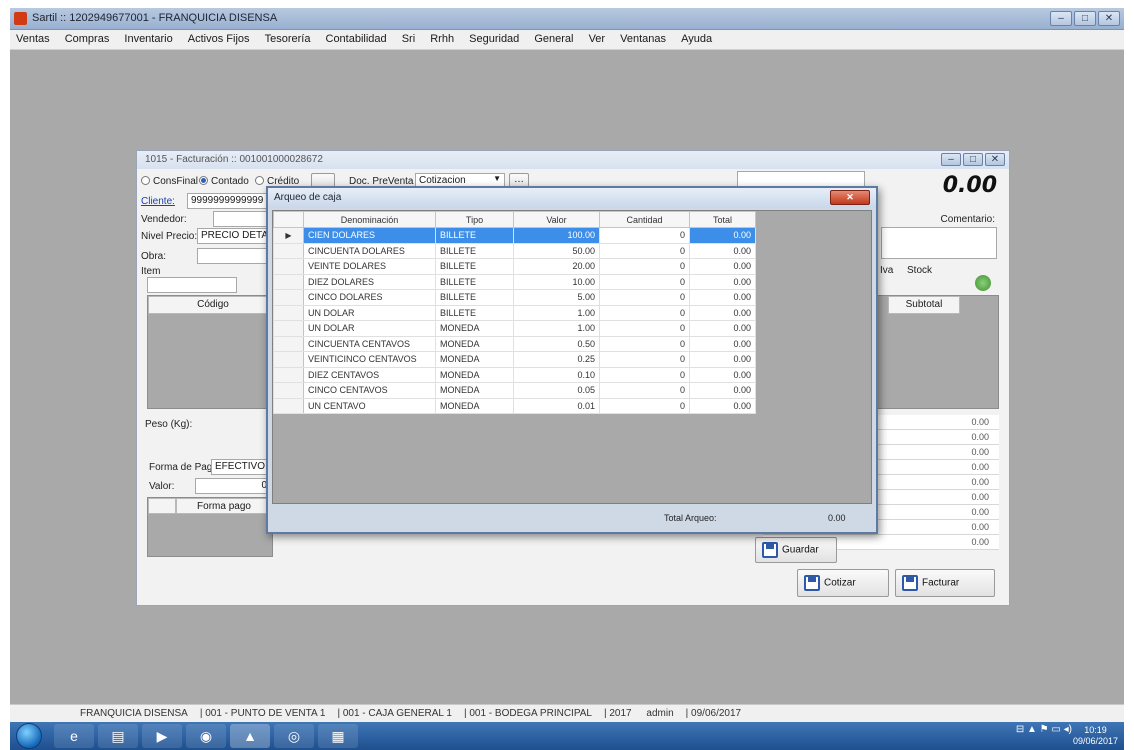 The width and height of the screenshot is (1134, 750). What do you see at coordinates (288, 37) in the screenshot?
I see `menu-tesoreria: Tesorería` at bounding box center [288, 37].